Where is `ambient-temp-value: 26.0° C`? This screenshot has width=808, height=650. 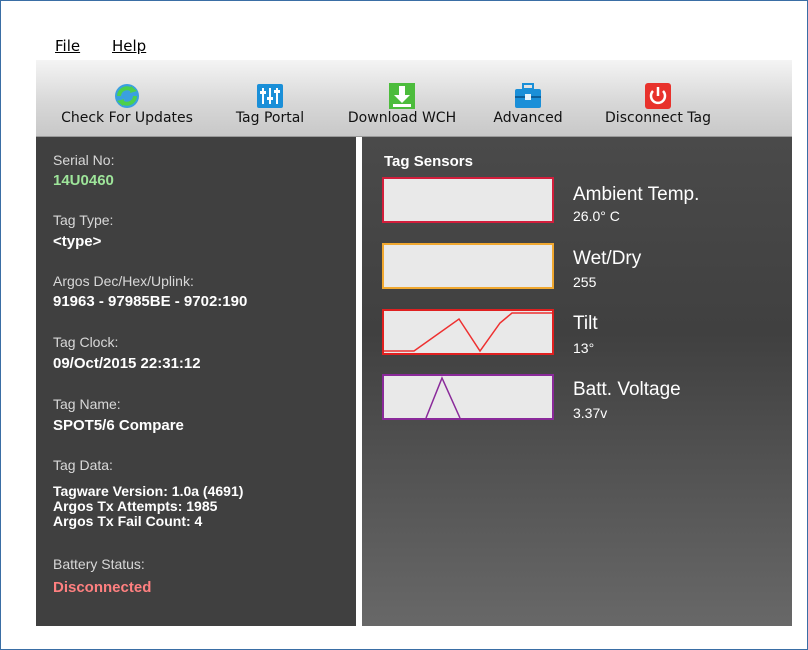
ambient-temp-value: 26.0° C is located at coordinates (596, 216).